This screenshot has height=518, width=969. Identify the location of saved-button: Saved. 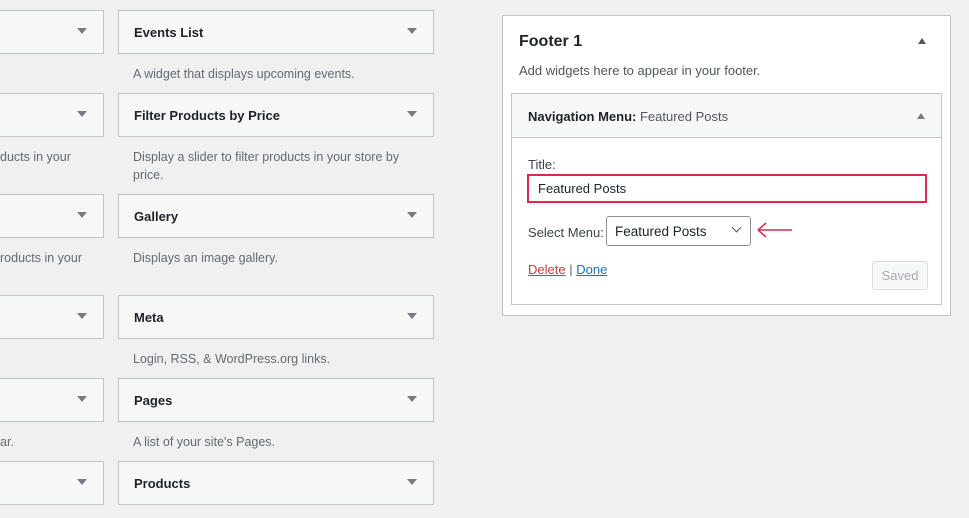
(900, 275).